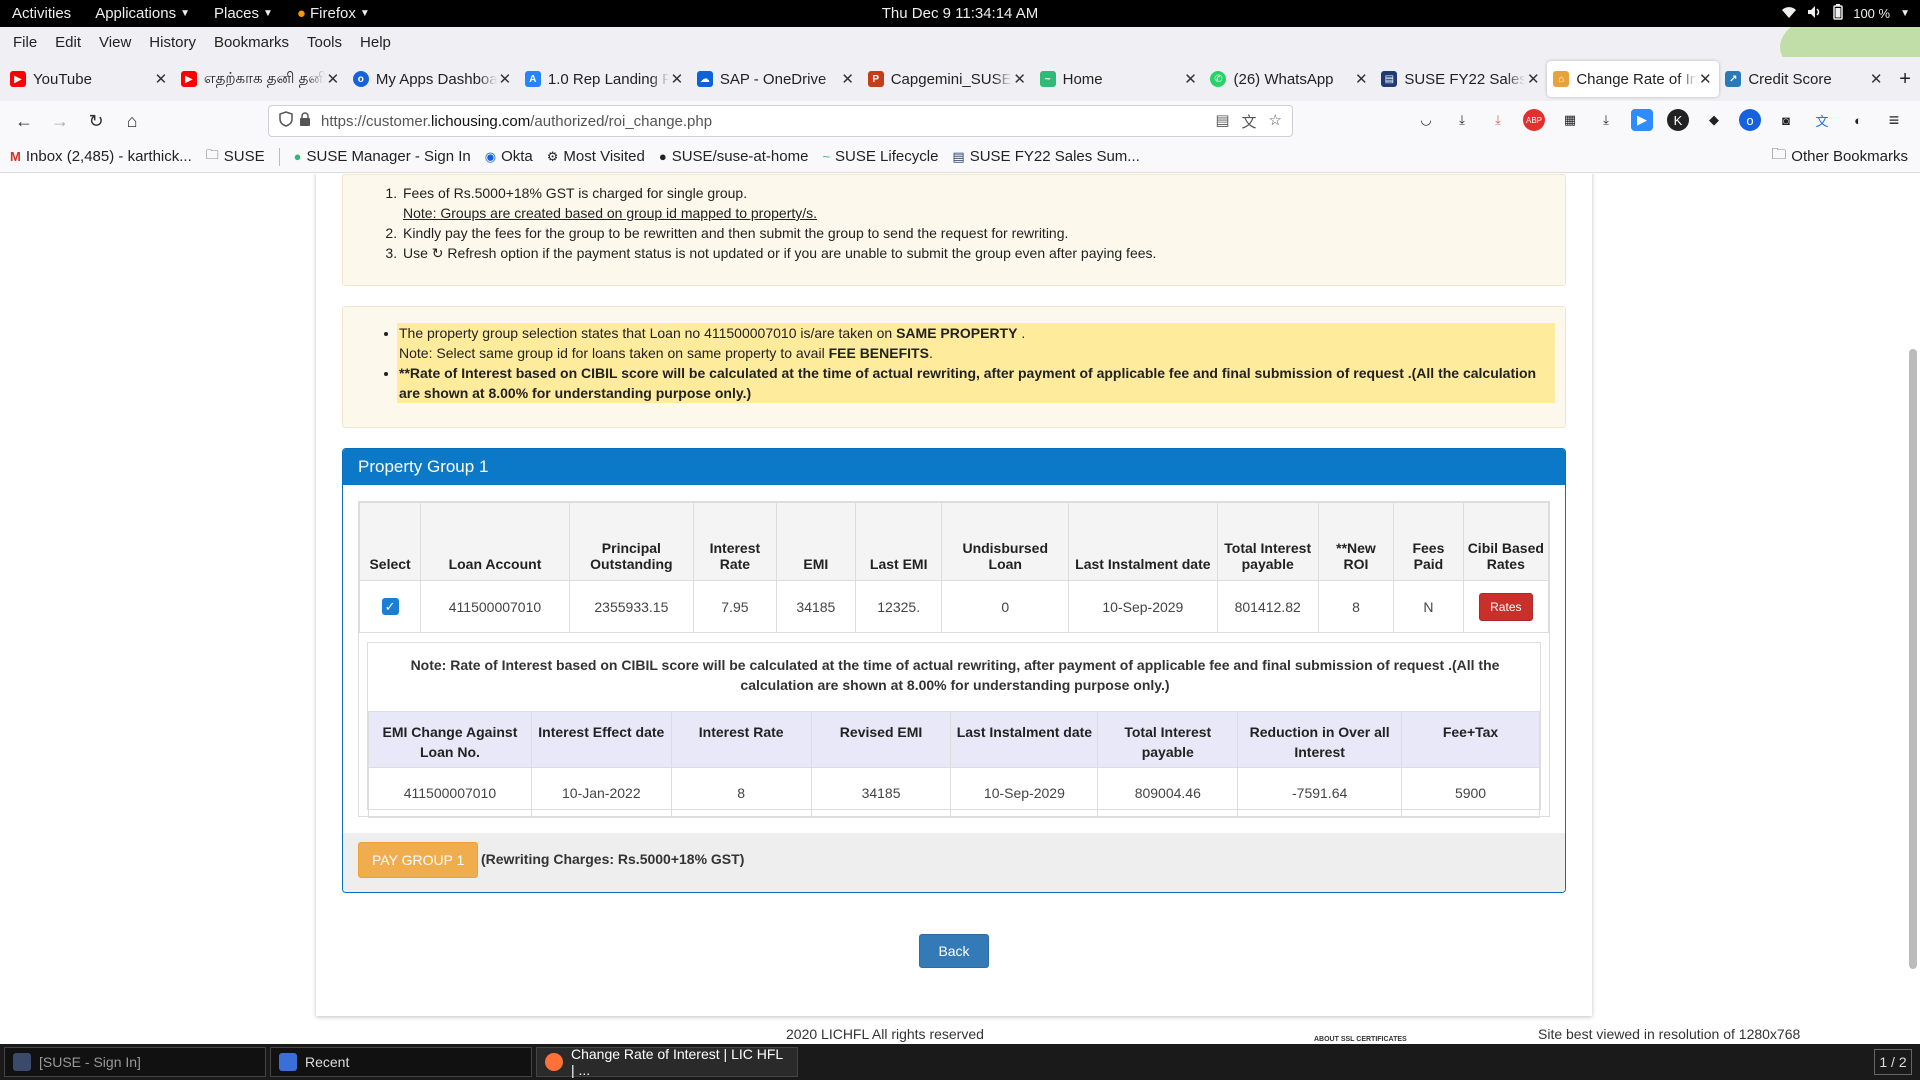  I want to click on zoom-icon: ▶, so click(1642, 120).